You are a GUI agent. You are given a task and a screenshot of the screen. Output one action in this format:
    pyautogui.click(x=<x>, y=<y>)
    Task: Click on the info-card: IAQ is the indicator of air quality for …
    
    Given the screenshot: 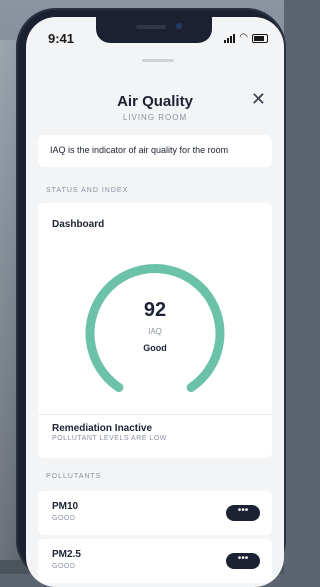 What is the action you would take?
    pyautogui.click(x=155, y=151)
    